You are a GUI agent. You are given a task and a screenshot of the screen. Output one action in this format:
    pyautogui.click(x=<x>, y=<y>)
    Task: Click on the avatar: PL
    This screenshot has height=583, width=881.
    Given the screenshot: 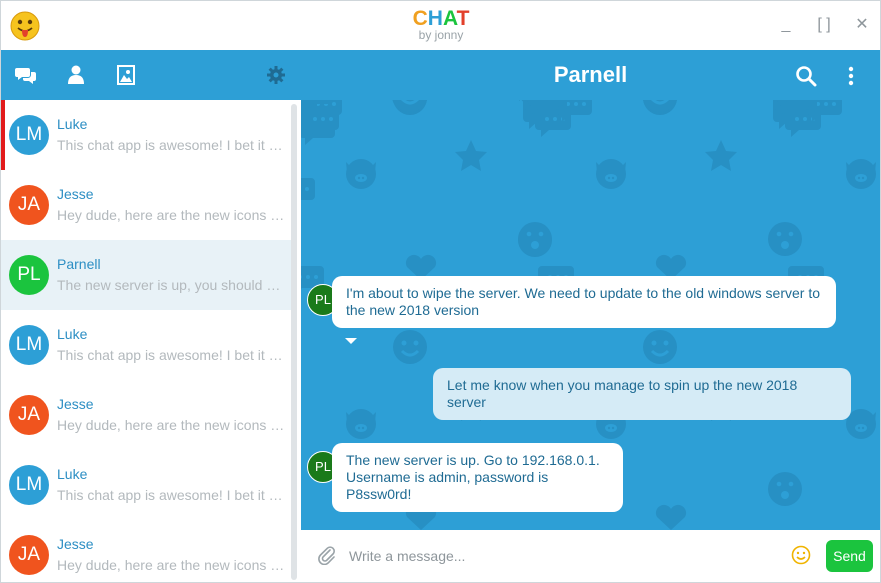 What is the action you would take?
    pyautogui.click(x=29, y=275)
    